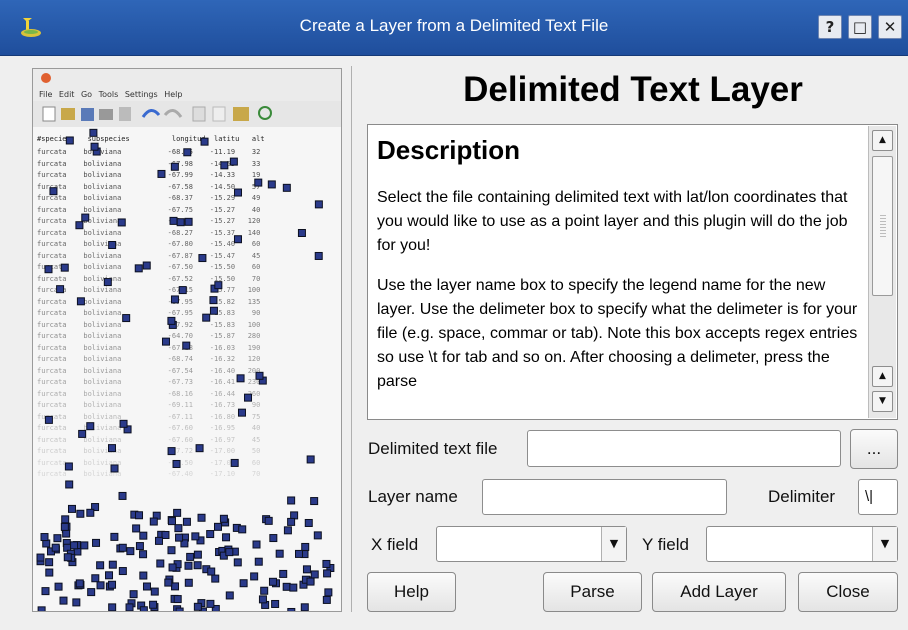  I want to click on description-scrollbar: ▲ ▲ ▼, so click(882, 272).